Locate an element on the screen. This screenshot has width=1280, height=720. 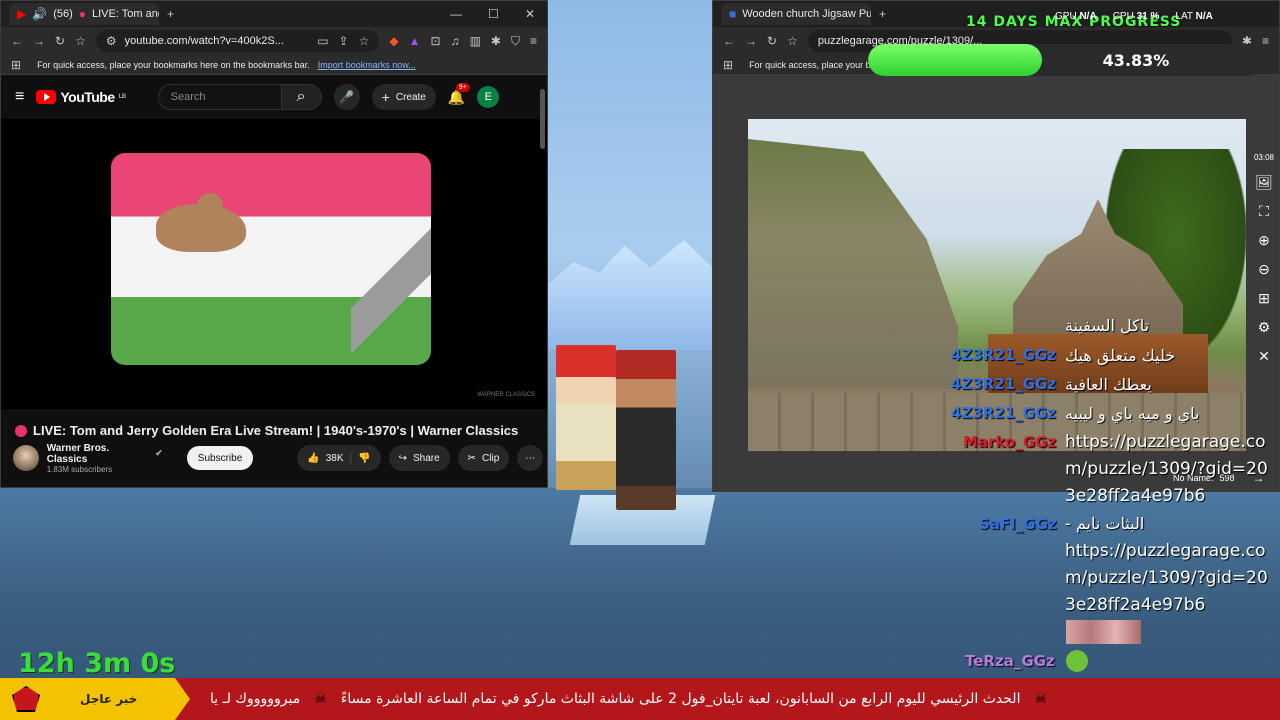
zoom-out-icon: ⊖ is located at coordinates (1264, 269).